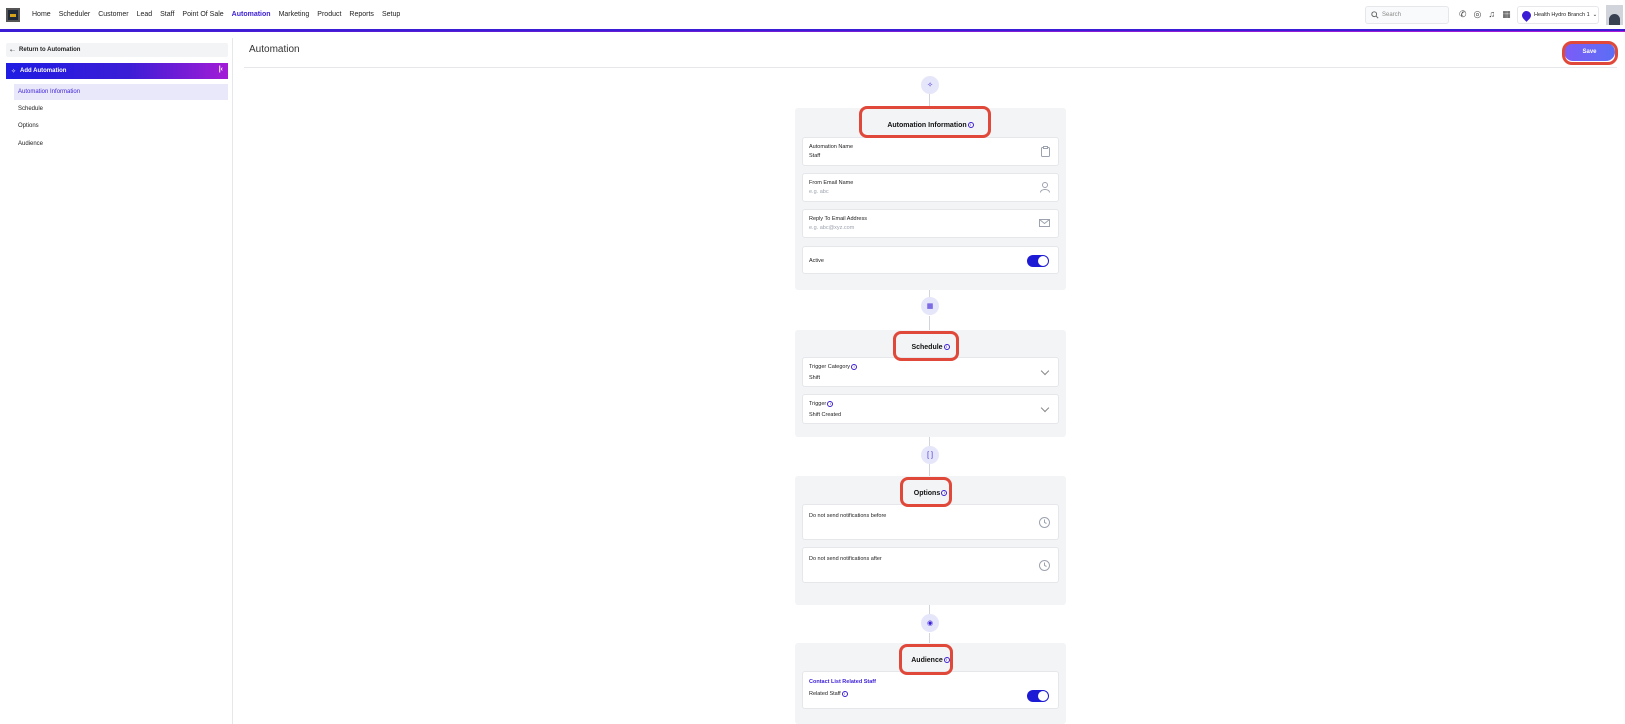 The image size is (1625, 724). I want to click on search-placeholder: Search, so click(1392, 15).